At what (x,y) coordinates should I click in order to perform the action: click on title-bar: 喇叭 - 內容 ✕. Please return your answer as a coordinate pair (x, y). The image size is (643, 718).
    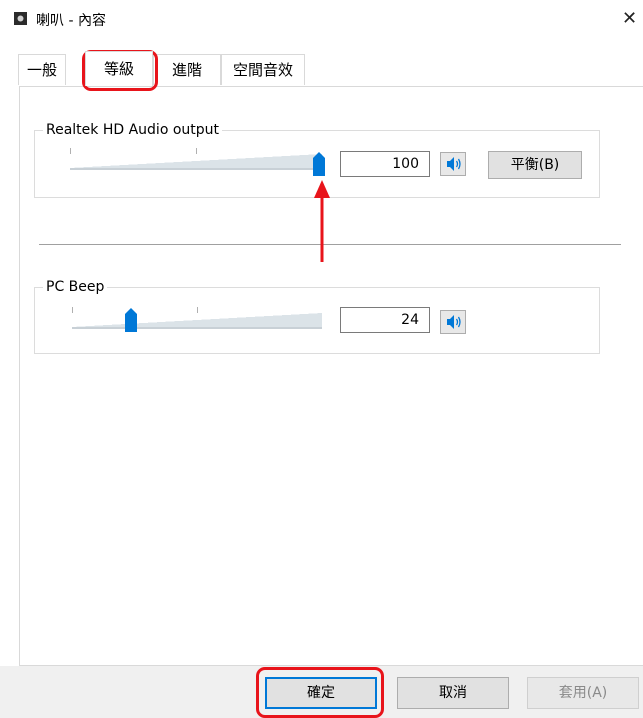
    Looking at the image, I should click on (321, 20).